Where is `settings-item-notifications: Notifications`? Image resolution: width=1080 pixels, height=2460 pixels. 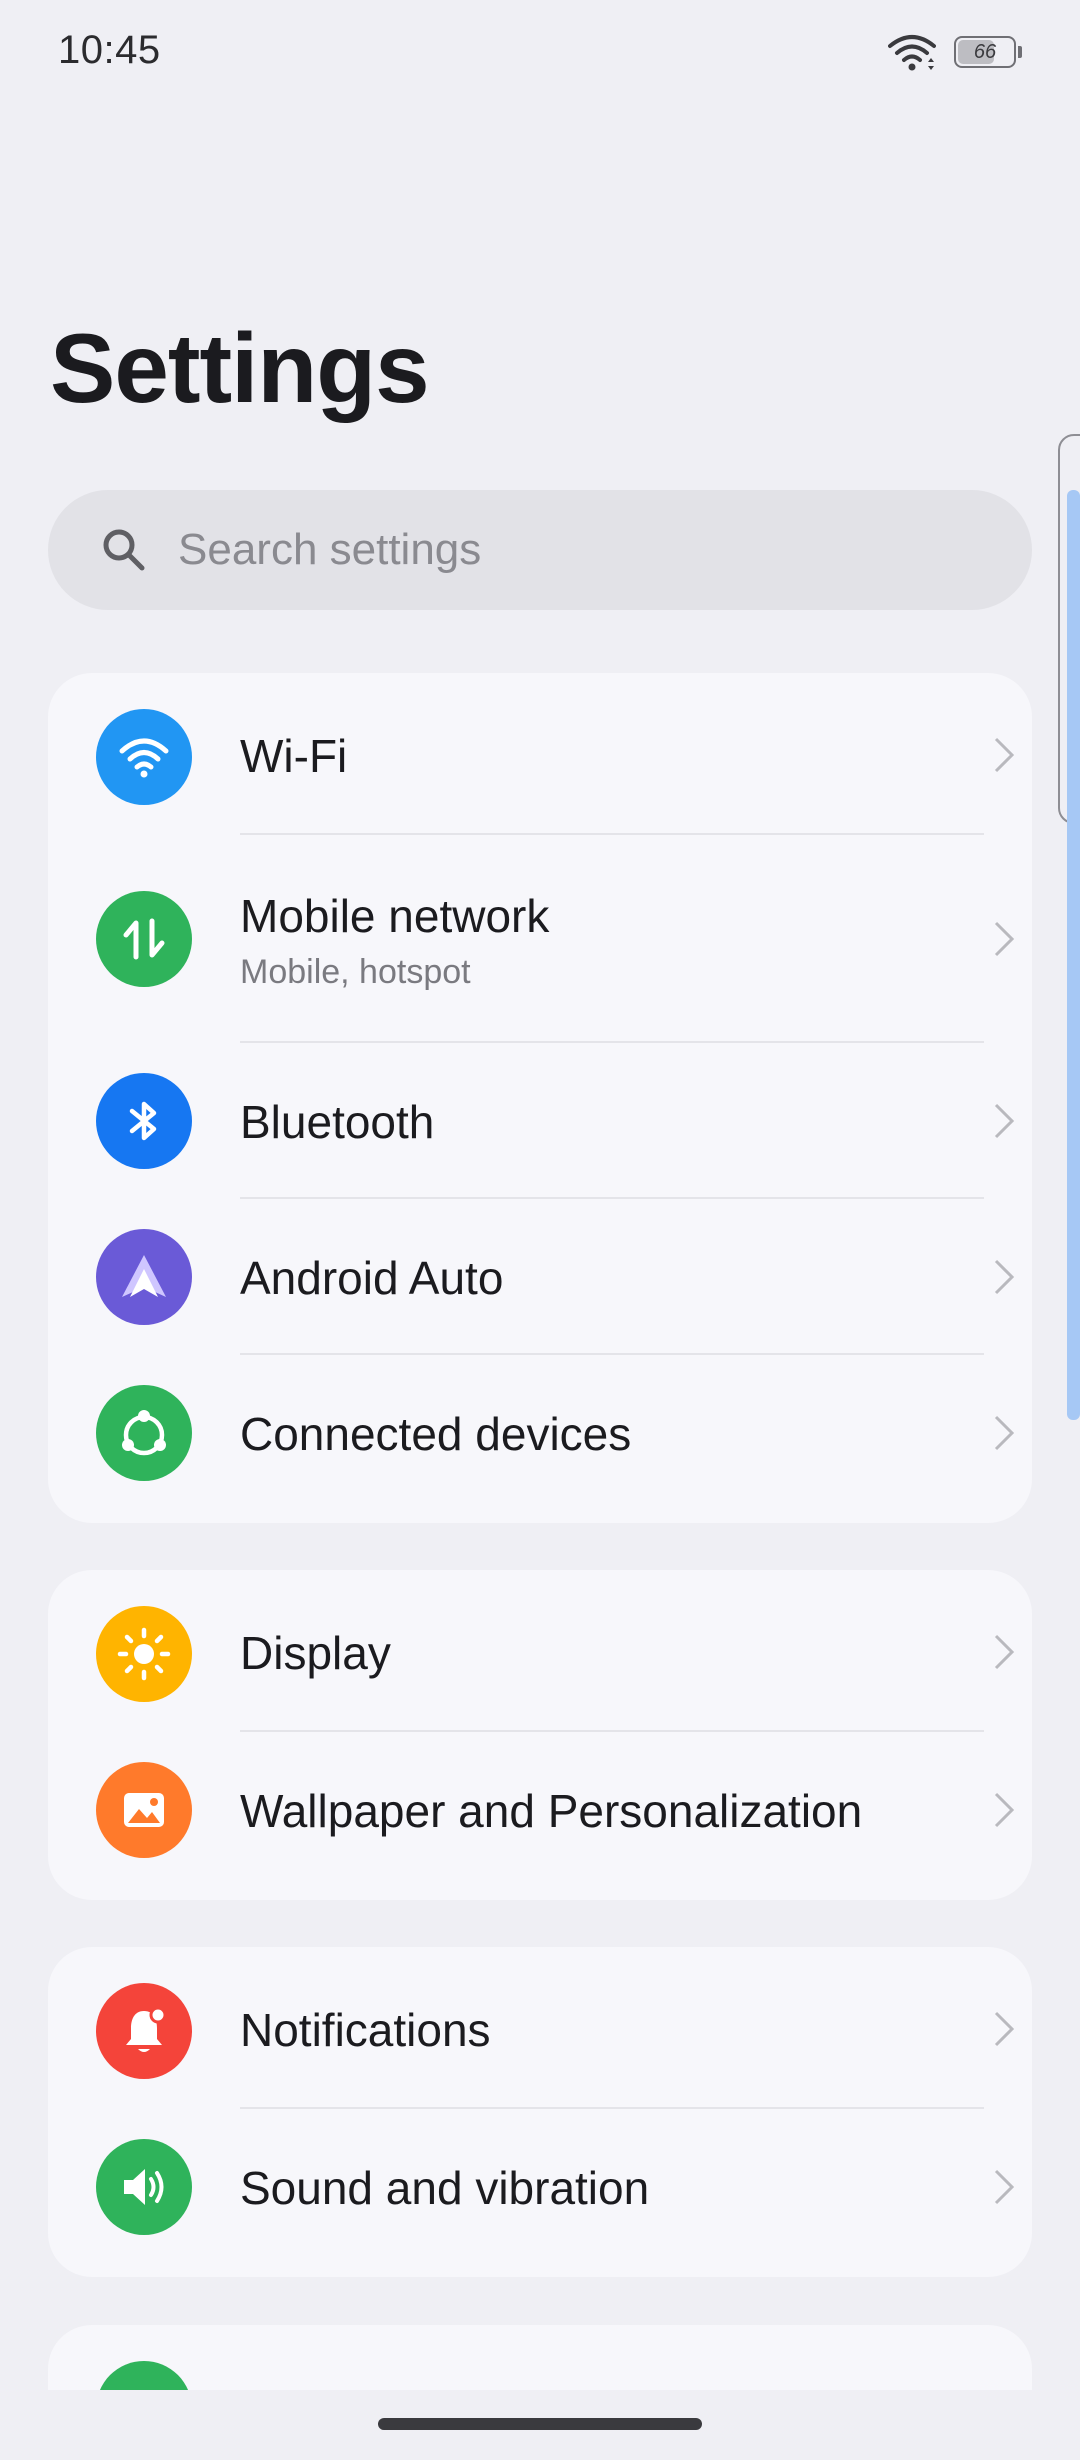 settings-item-notifications: Notifications is located at coordinates (540, 2028).